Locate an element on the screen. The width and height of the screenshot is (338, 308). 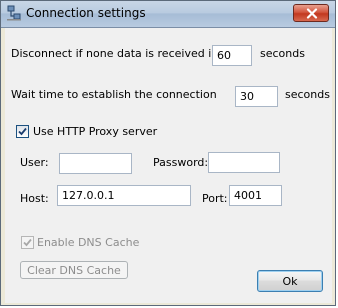
clear-dns-cache-button: Clear DNS Cache is located at coordinates (74, 270).